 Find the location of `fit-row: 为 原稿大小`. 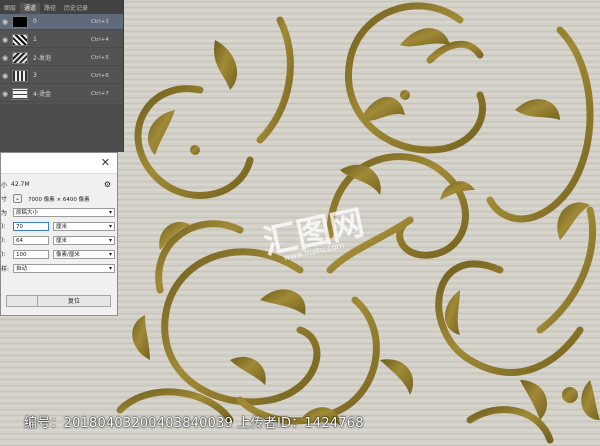

fit-row: 为 原稿大小 is located at coordinates (60, 212).